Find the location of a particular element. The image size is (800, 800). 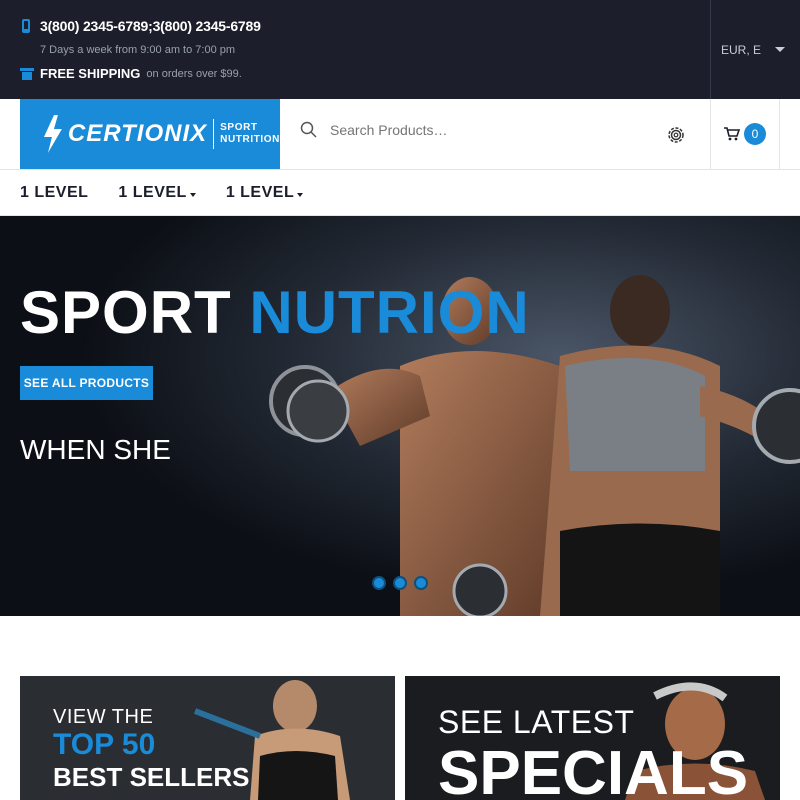

promo-right-line1: SEE LATEST is located at coordinates (536, 722).